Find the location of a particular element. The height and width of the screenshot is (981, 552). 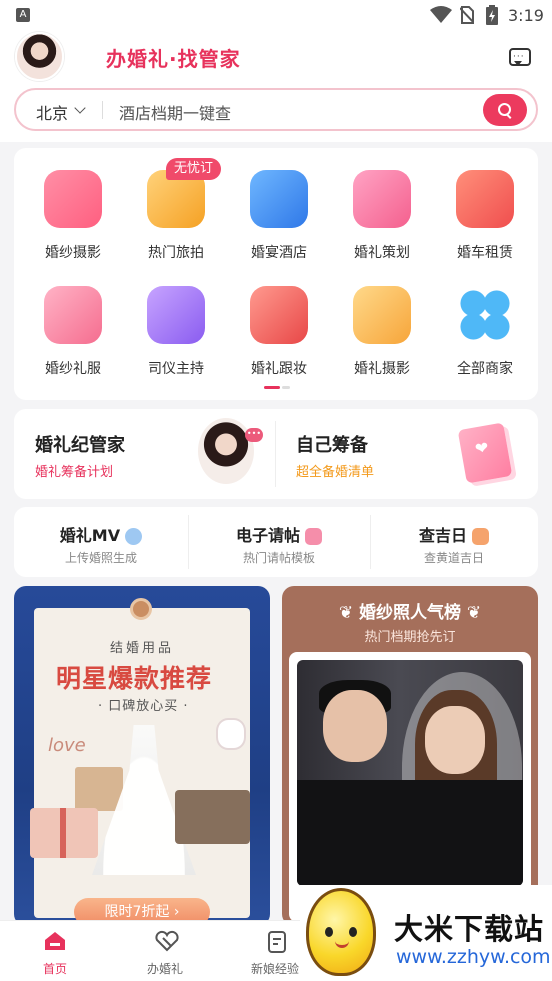

clover-grid-icon is located at coordinates (485, 315).